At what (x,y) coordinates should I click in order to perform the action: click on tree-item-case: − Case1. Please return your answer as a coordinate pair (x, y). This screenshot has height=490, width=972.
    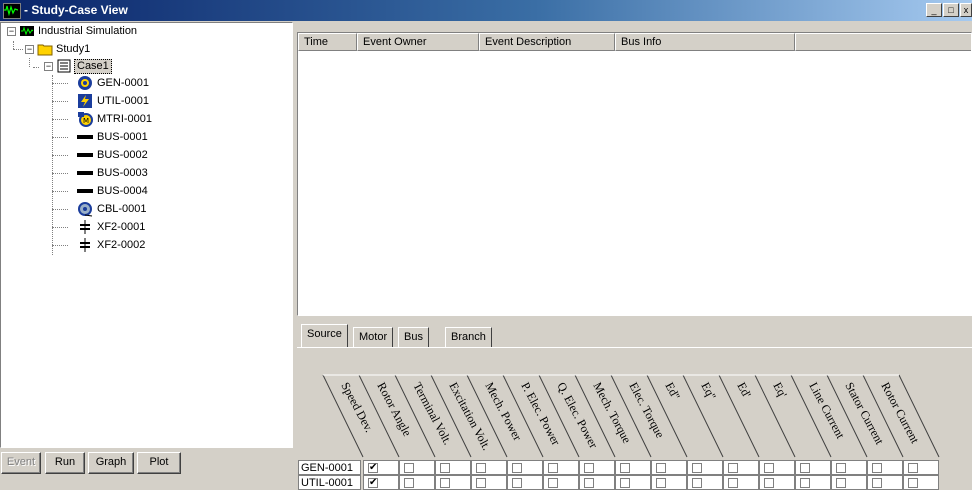
    Looking at the image, I should click on (146, 66).